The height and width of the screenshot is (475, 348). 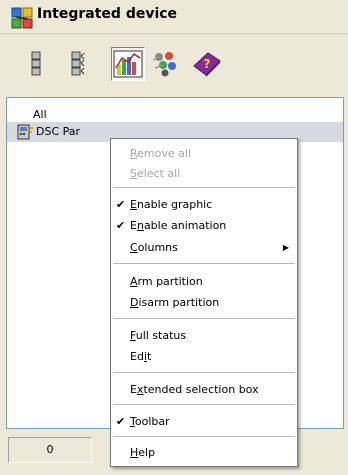 What do you see at coordinates (204, 422) in the screenshot?
I see `menu-toolbar: ✔ Toolbar` at bounding box center [204, 422].